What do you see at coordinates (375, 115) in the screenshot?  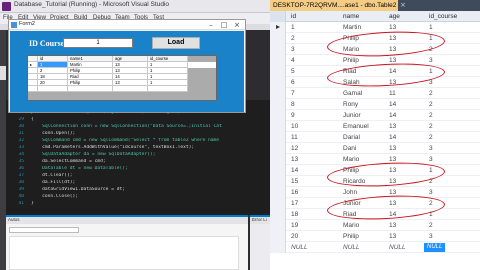 I see `table-row: 9 Junior 14 2` at bounding box center [375, 115].